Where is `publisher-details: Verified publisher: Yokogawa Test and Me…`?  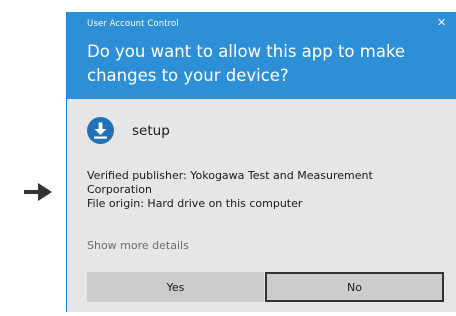 publisher-details: Verified publisher: Yokogawa Test and Me… is located at coordinates (262, 190).